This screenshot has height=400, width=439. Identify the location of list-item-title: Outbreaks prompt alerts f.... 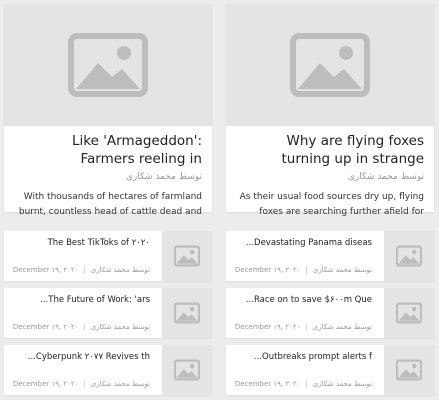
(302, 357).